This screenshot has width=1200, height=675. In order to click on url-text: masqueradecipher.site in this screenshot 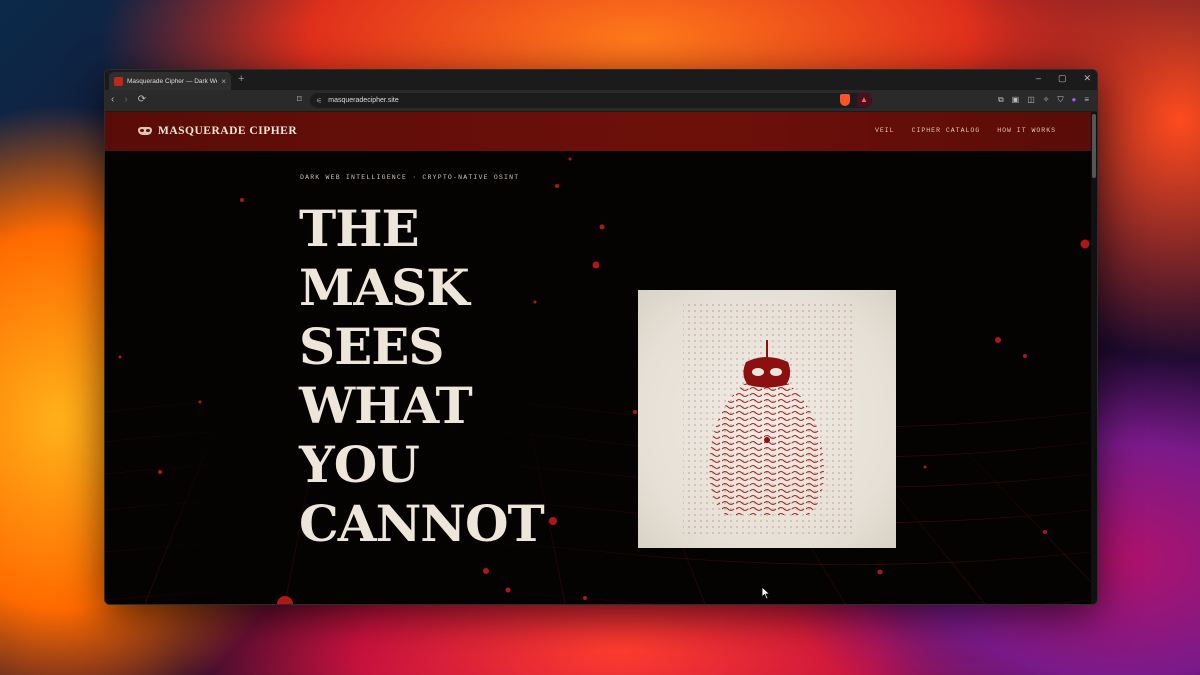, I will do `click(593, 100)`.